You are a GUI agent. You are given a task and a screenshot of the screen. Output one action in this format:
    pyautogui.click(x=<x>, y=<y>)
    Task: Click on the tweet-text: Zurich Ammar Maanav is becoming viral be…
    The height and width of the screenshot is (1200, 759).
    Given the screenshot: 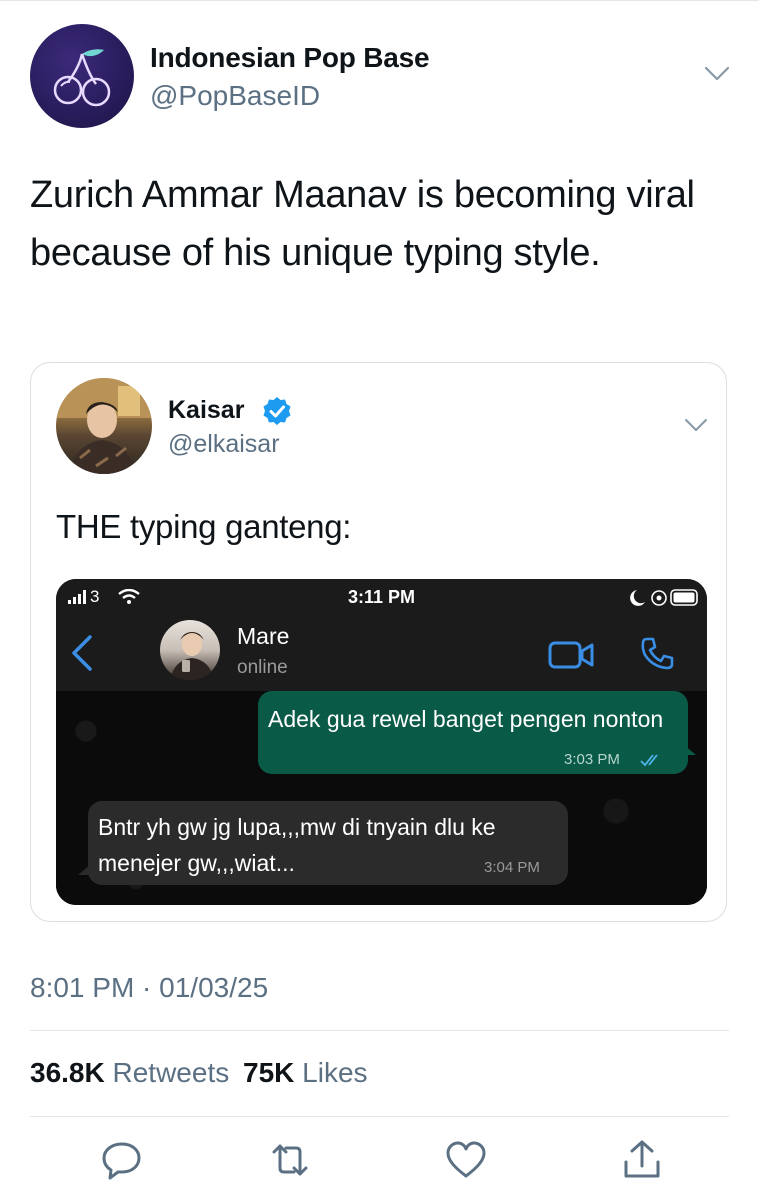 What is the action you would take?
    pyautogui.click(x=362, y=224)
    